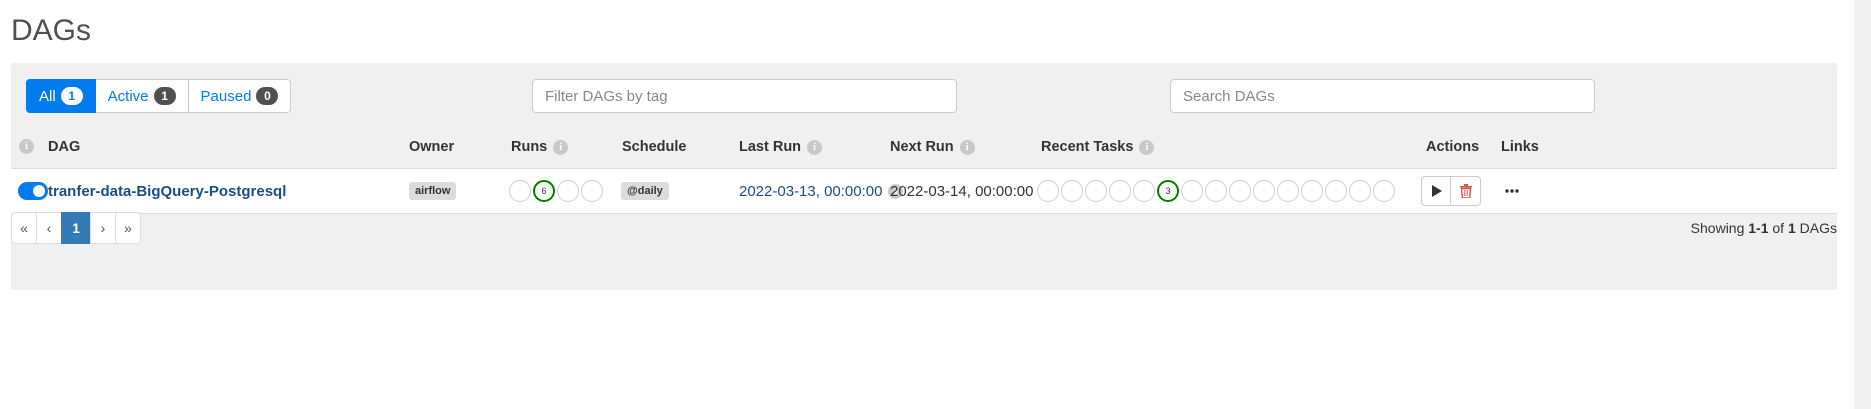  I want to click on filter-all-label: All, so click(47, 96).